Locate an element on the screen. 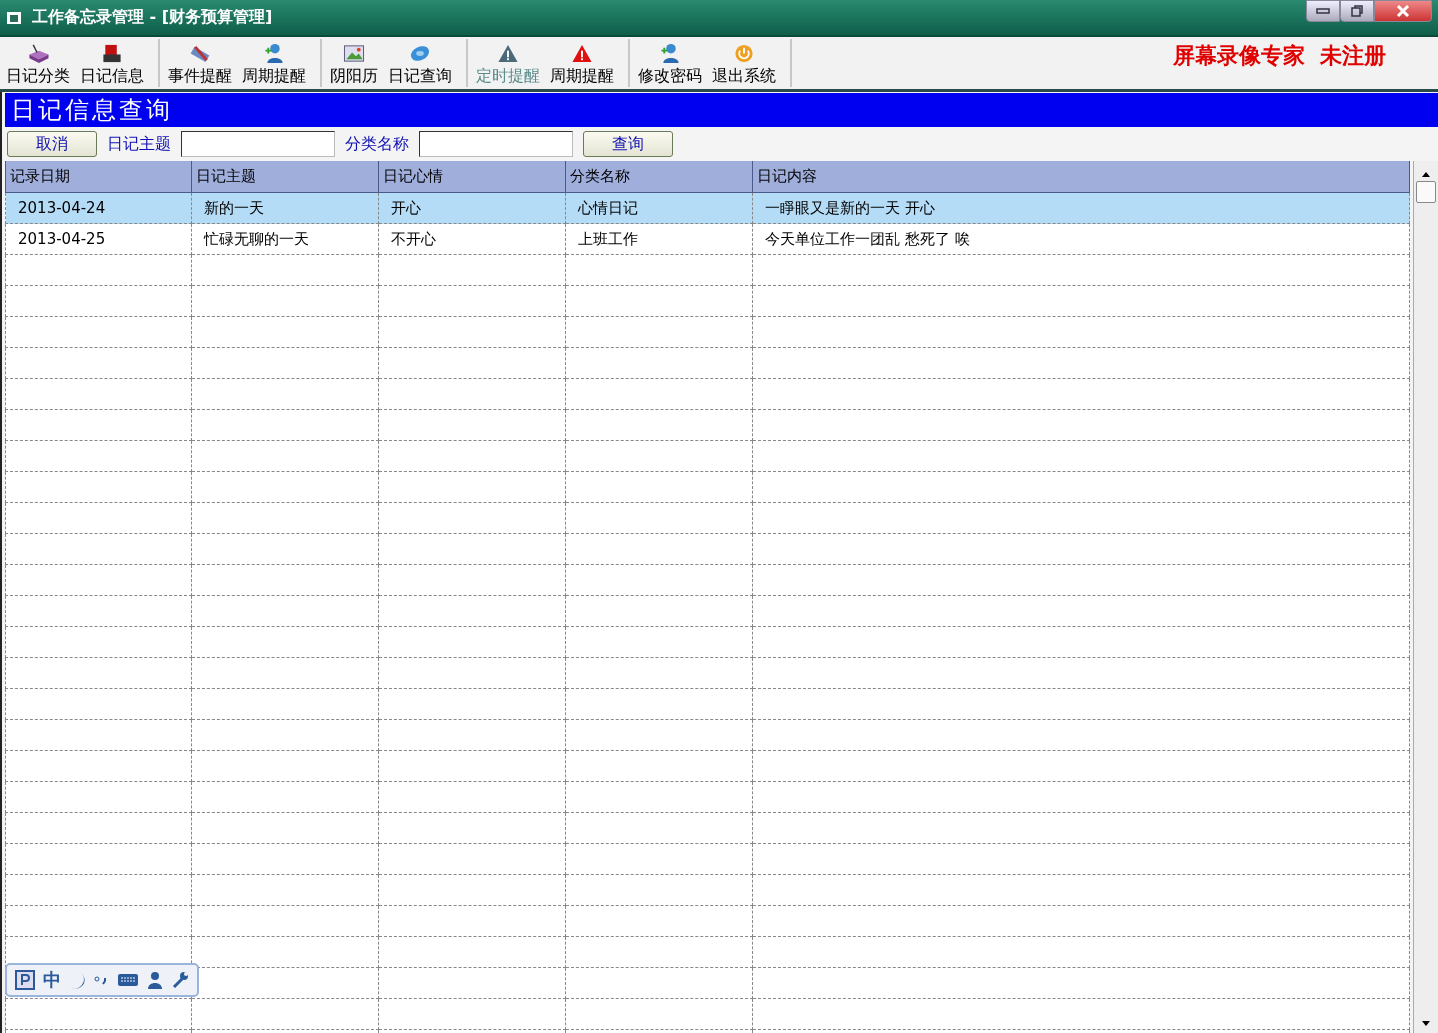 This screenshot has height=1033, width=1438. restore-icon is located at coordinates (1357, 11).